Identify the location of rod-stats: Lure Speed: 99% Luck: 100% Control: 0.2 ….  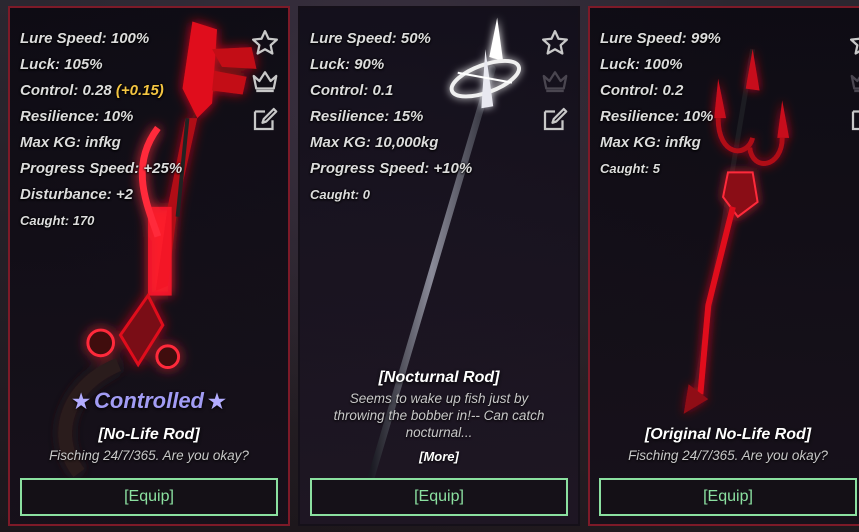
(660, 104).